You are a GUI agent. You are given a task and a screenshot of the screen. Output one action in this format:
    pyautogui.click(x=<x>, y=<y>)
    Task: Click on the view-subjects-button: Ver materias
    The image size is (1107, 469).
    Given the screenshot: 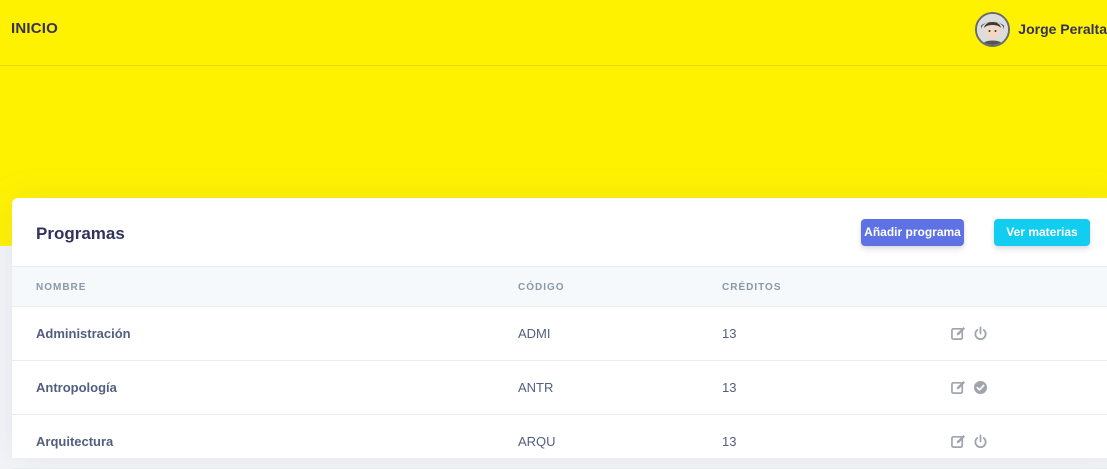 What is the action you would take?
    pyautogui.click(x=1042, y=232)
    